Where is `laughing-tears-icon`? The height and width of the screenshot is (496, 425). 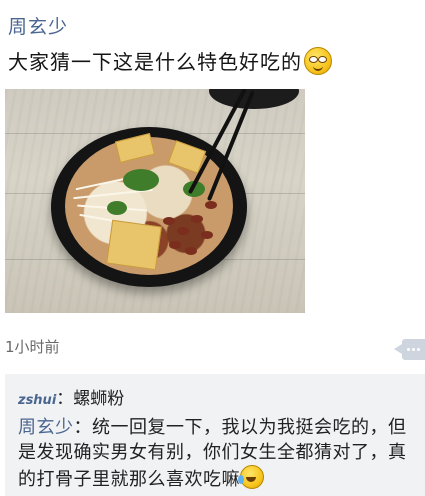
laughing-tears-icon is located at coordinates (251, 477).